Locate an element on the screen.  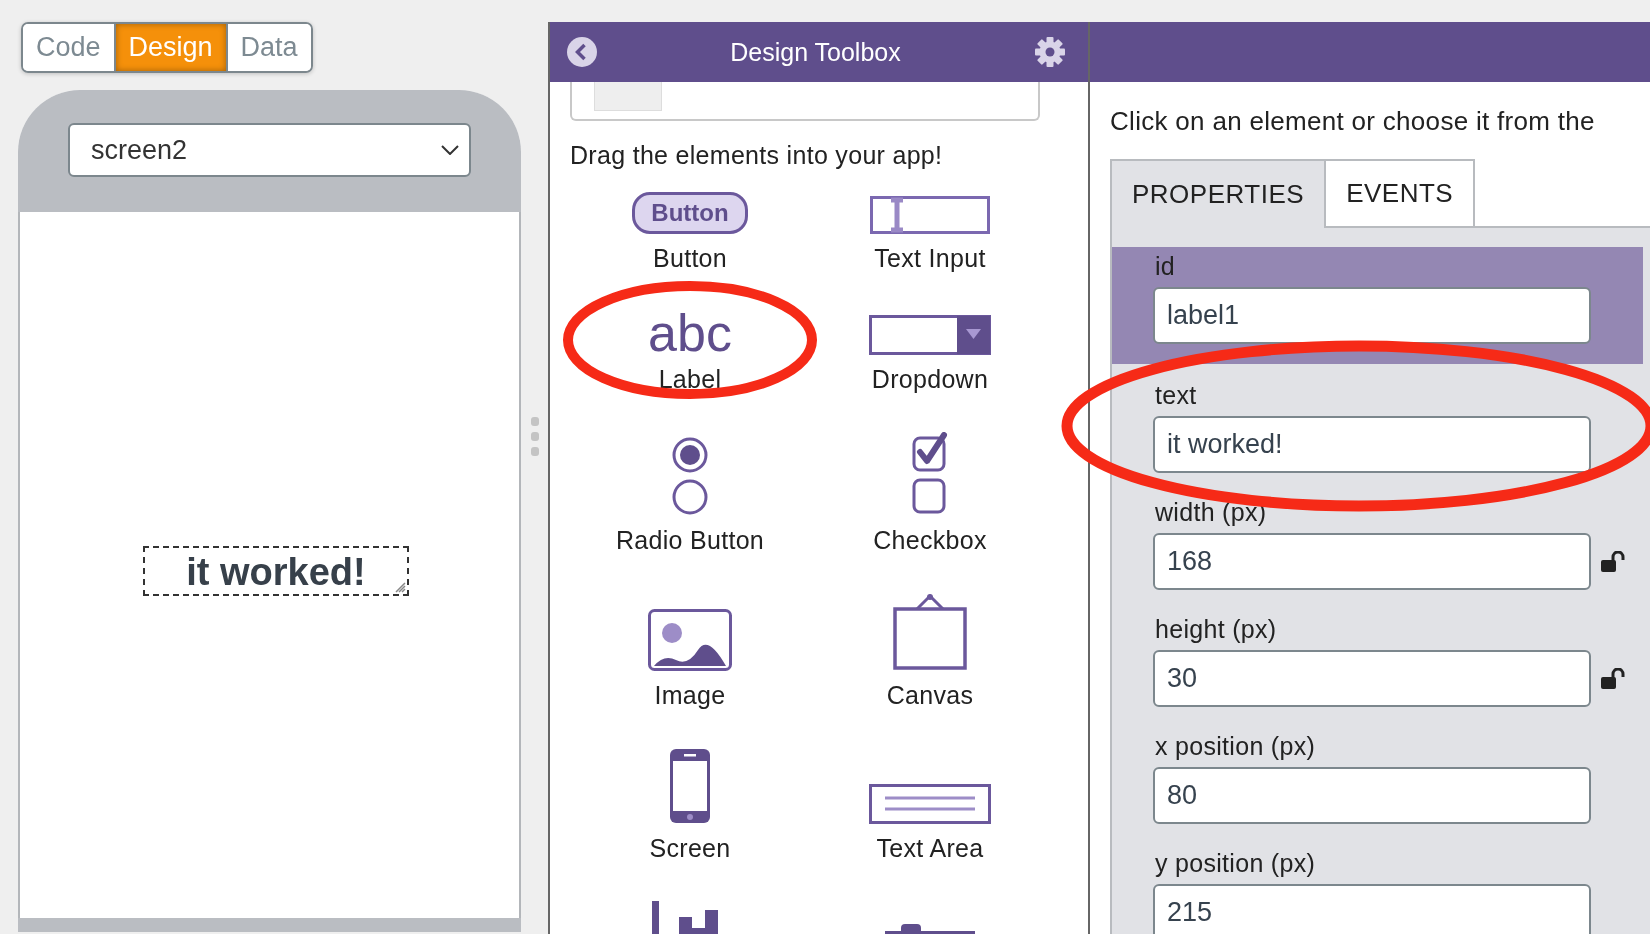
text-input-icon is located at coordinates (930, 215).